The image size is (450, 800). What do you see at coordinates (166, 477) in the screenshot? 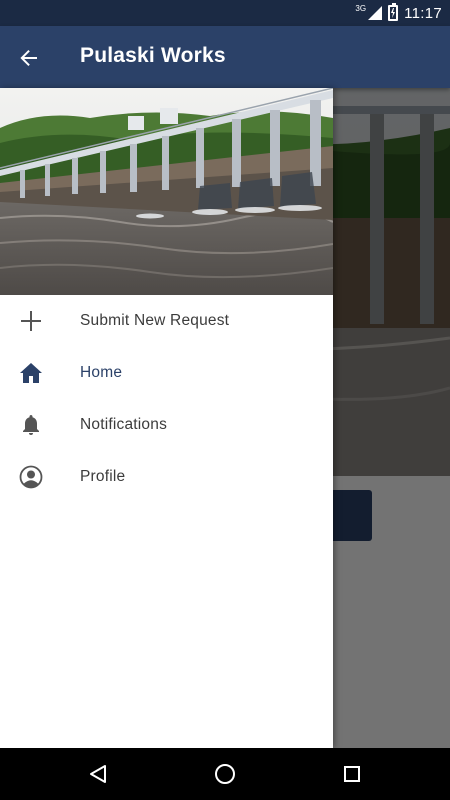
I see `menu-item-profile: Profile` at bounding box center [166, 477].